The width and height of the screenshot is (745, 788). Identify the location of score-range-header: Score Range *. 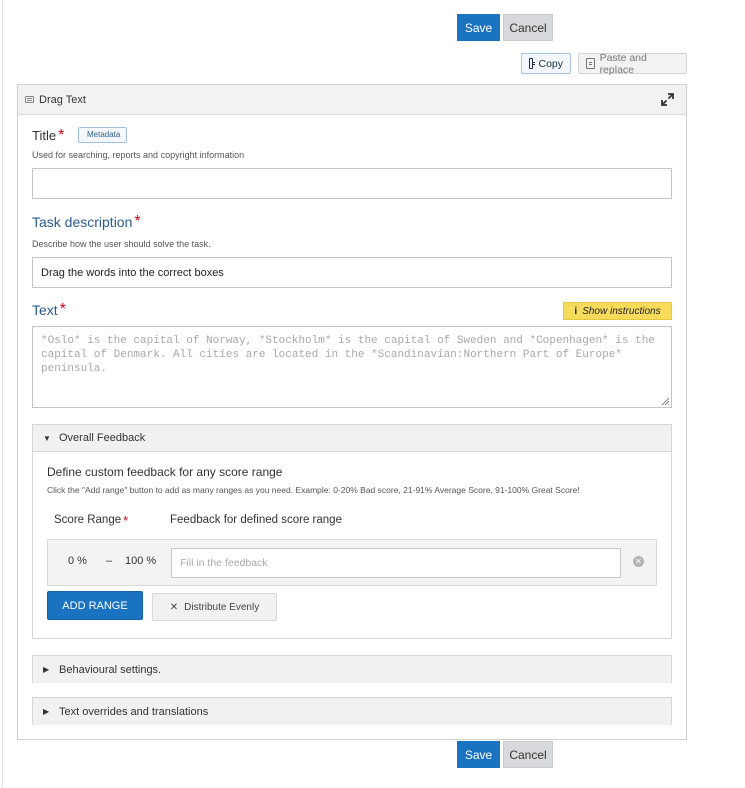
(91, 520).